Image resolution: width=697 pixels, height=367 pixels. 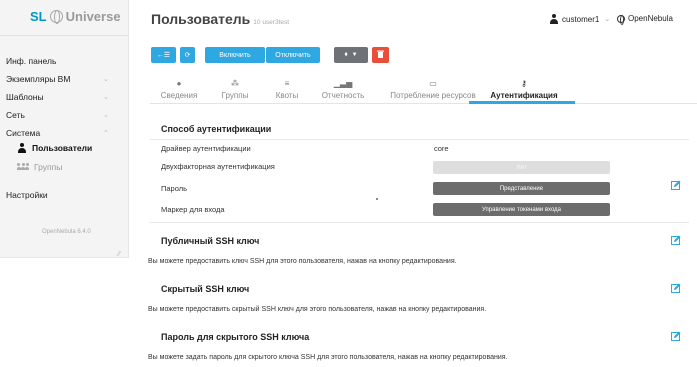 I want to click on globe-icon, so click(x=621, y=19).